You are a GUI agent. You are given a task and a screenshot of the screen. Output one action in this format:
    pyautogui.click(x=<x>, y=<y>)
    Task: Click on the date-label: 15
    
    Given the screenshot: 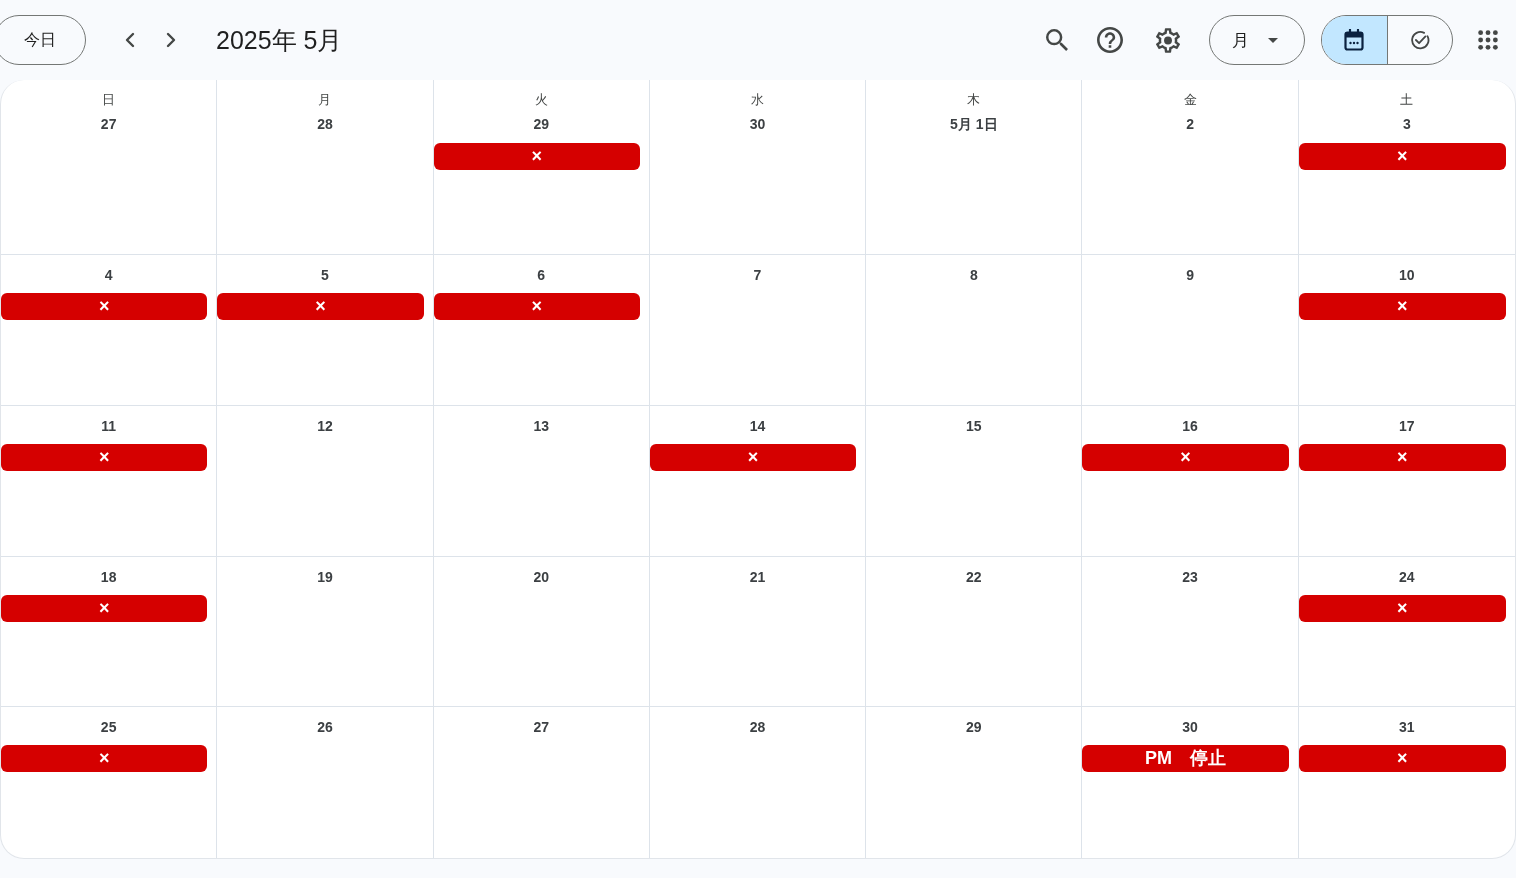 What is the action you would take?
    pyautogui.click(x=974, y=426)
    